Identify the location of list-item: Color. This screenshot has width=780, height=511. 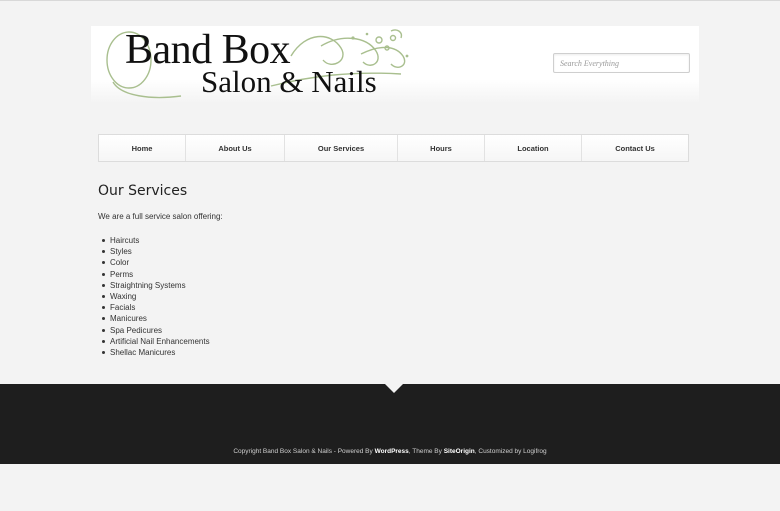
(156, 262).